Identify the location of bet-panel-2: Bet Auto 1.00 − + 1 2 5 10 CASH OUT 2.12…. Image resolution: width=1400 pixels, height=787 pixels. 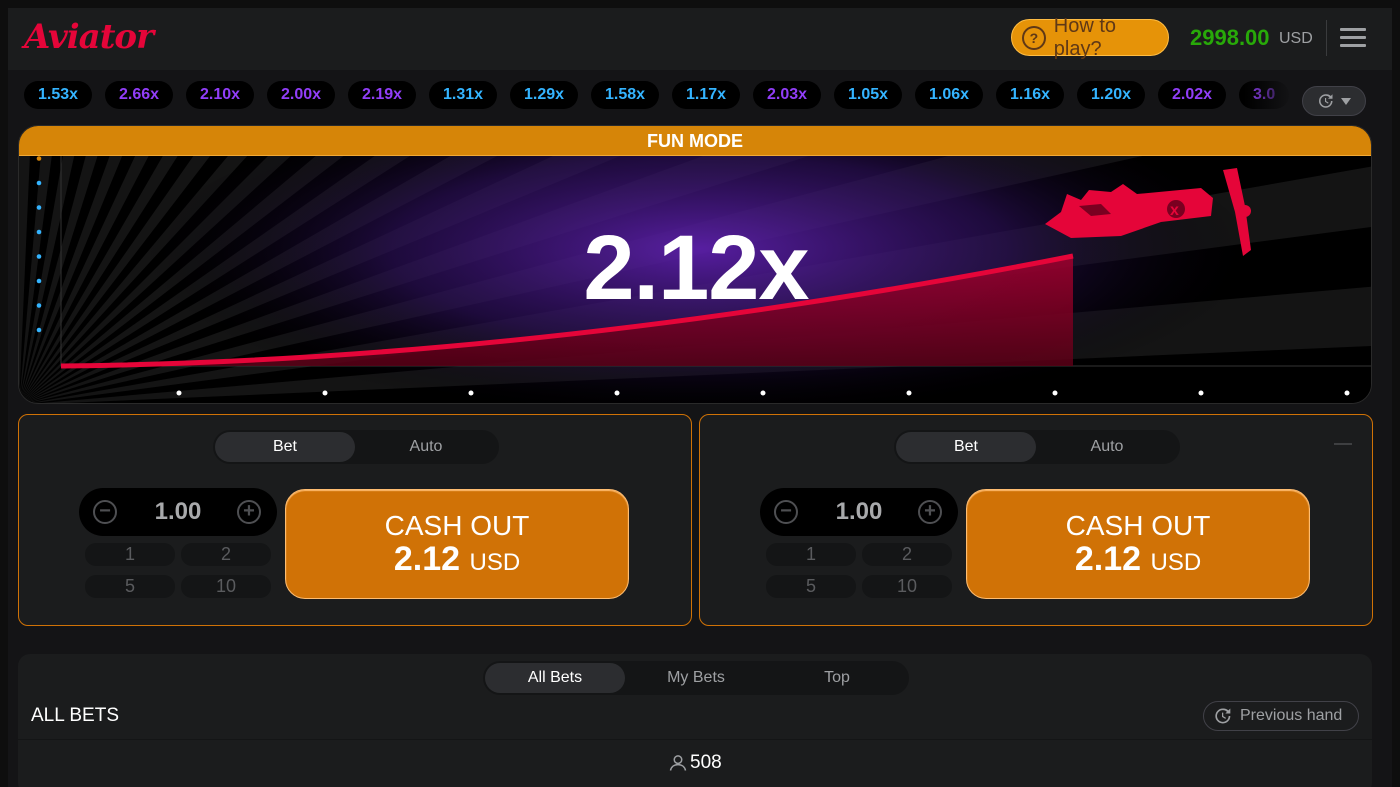
(1036, 520).